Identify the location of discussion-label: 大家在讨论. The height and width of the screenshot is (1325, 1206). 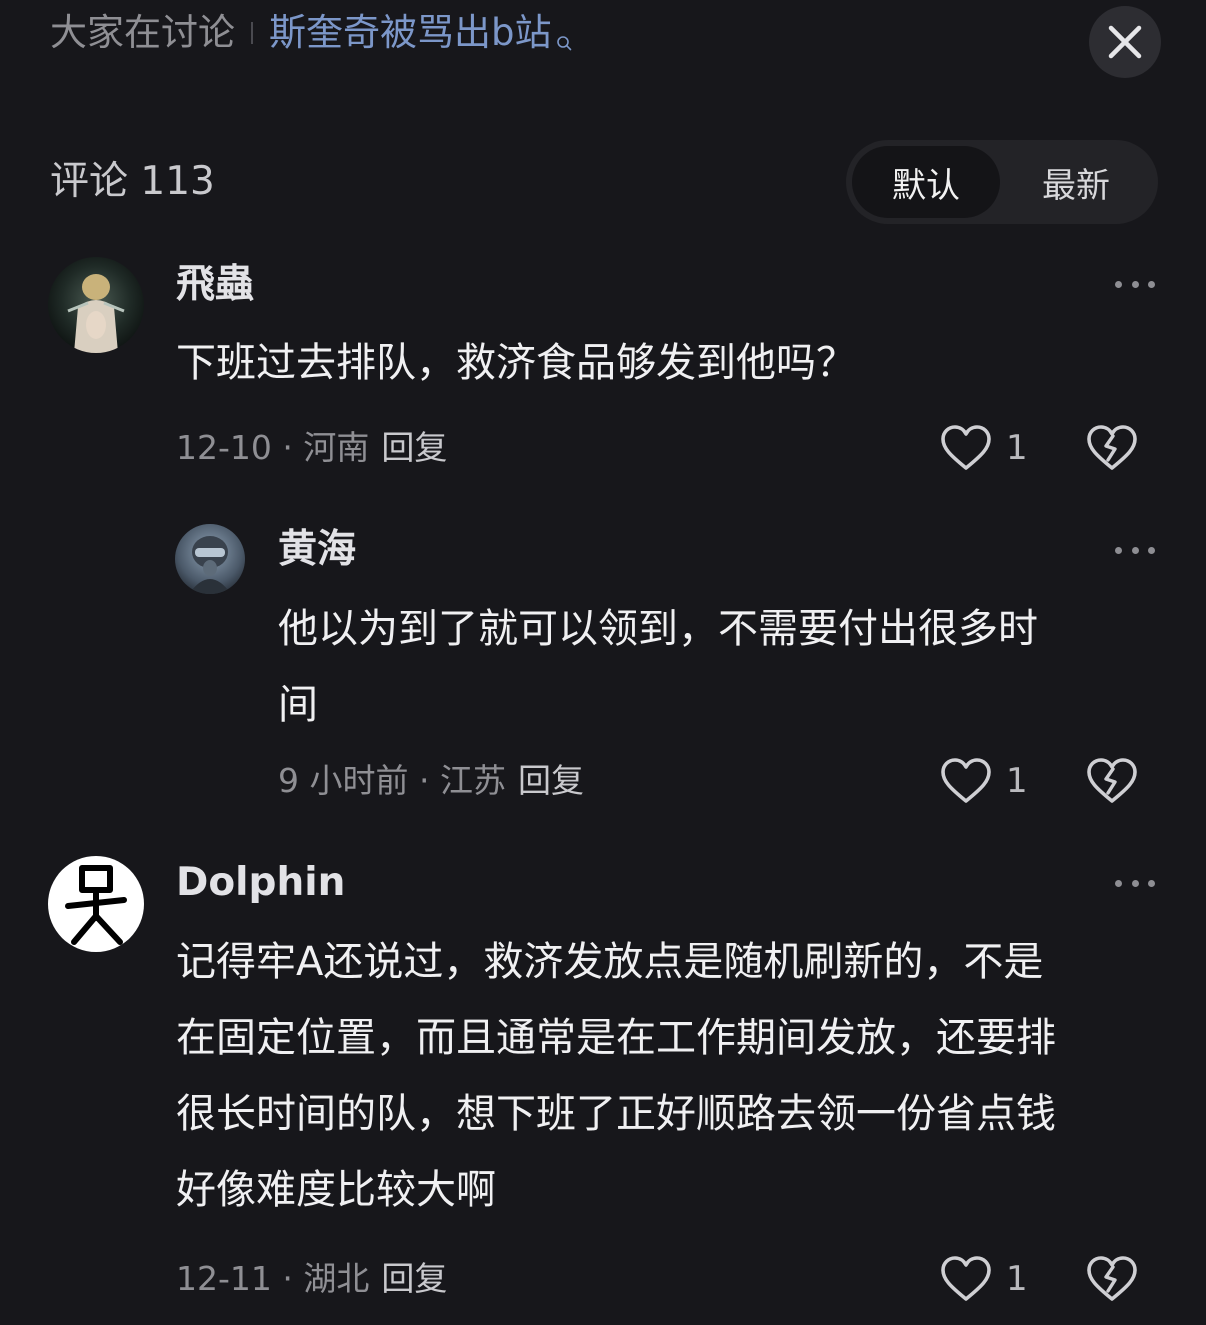
(142, 32).